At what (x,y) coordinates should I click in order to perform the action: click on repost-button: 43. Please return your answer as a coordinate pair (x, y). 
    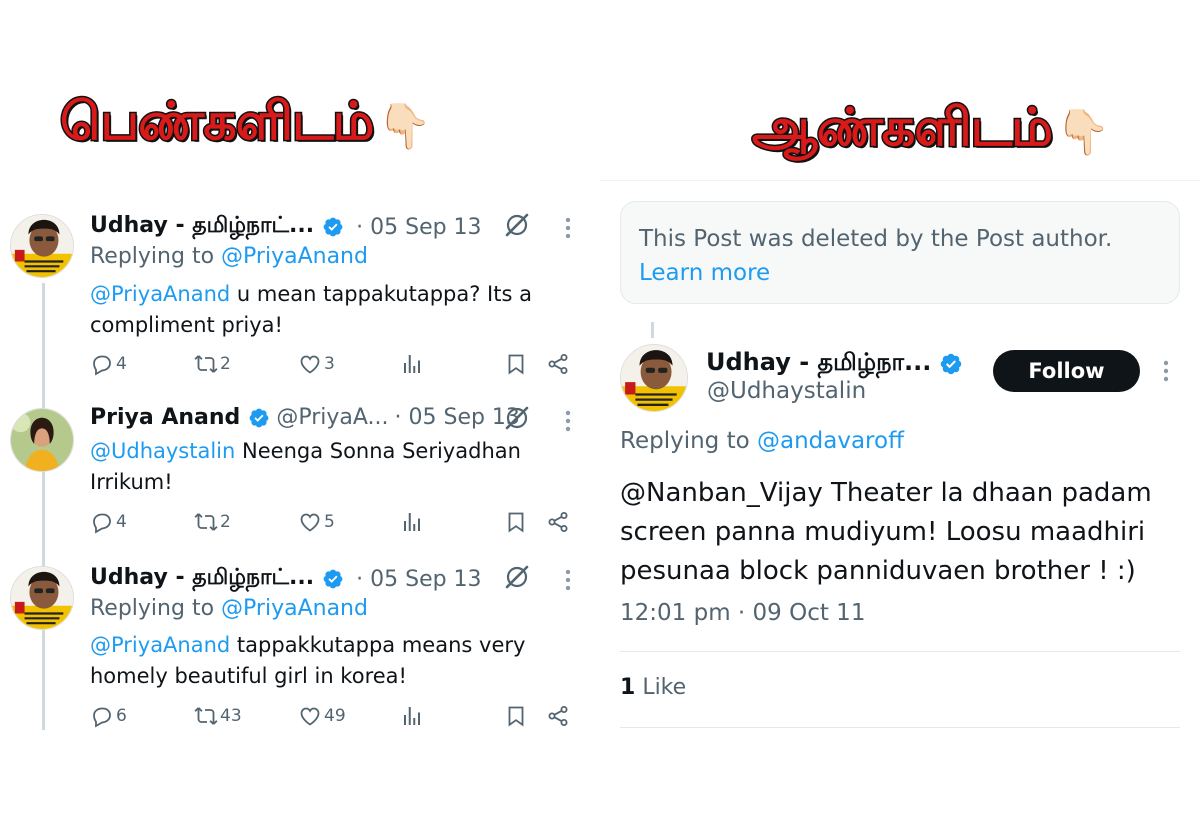
    Looking at the image, I should click on (218, 716).